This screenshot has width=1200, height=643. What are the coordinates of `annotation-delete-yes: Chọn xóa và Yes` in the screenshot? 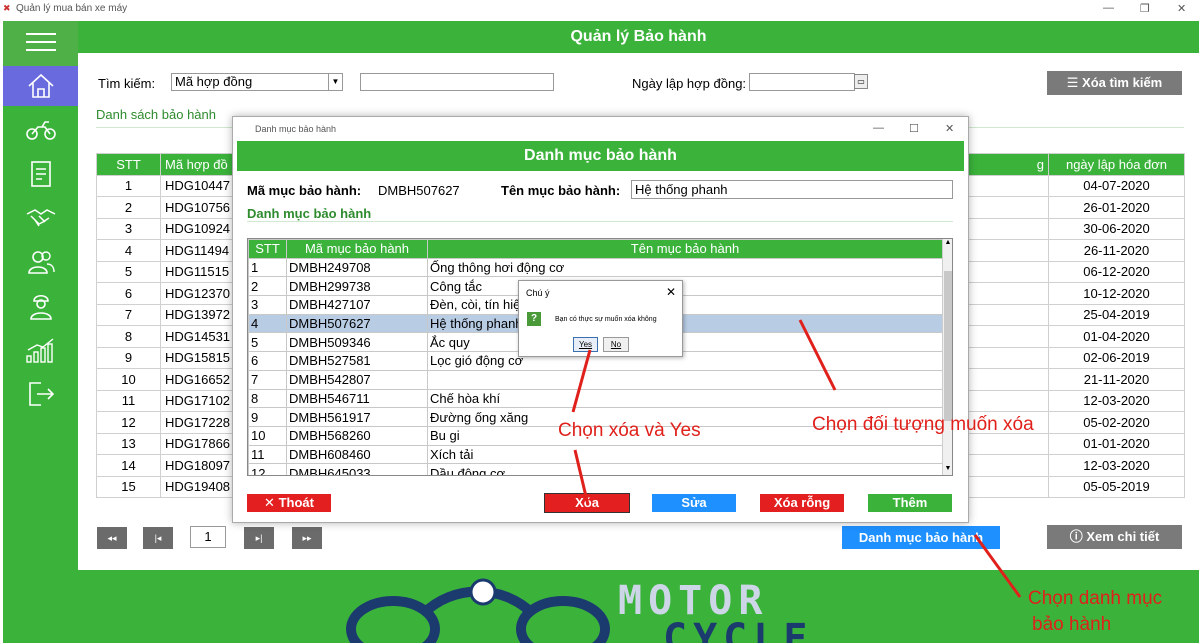 It's located at (629, 430).